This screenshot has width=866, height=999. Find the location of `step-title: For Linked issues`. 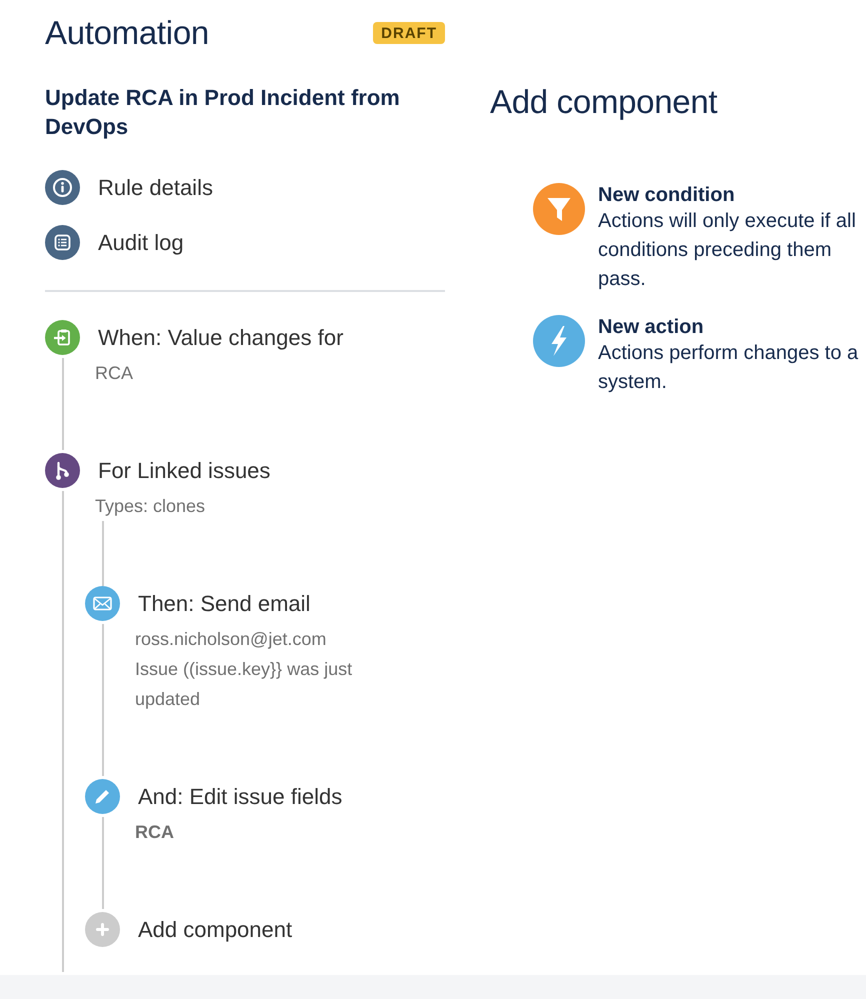

step-title: For Linked issues is located at coordinates (182, 470).